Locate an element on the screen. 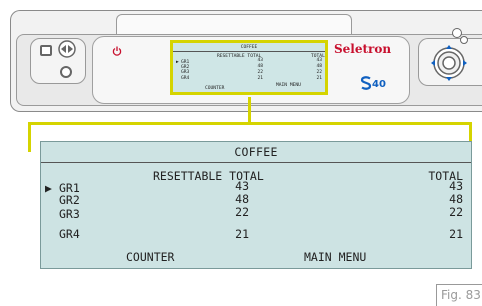 The height and width of the screenshot is (306, 482). mini-row-resettable: 48 is located at coordinates (260, 66).